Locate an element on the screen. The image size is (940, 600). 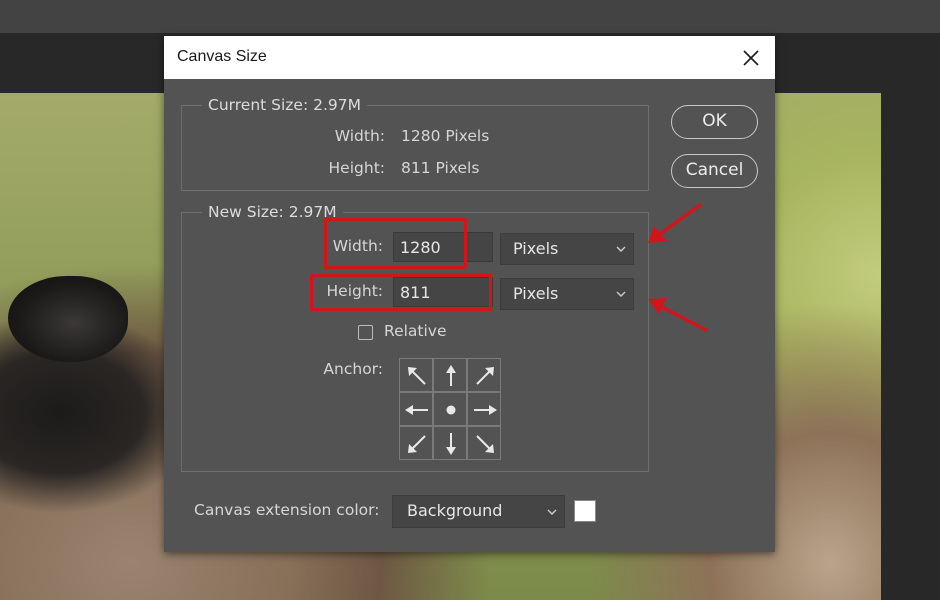
arrow-up-left-icon is located at coordinates (417, 376).